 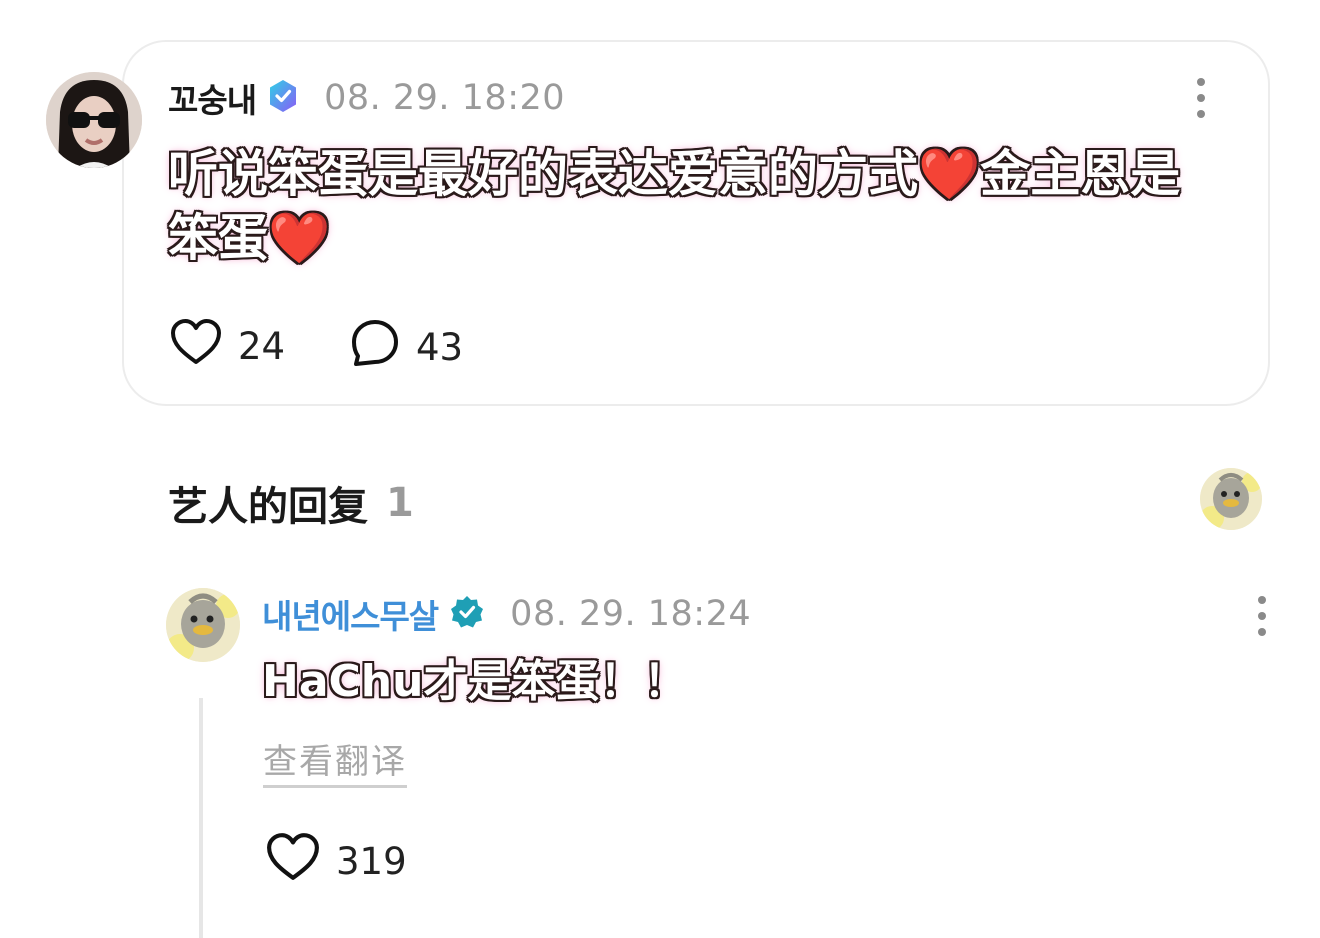 I want to click on post-timestamp: 08. 29. 18:20, so click(x=445, y=98).